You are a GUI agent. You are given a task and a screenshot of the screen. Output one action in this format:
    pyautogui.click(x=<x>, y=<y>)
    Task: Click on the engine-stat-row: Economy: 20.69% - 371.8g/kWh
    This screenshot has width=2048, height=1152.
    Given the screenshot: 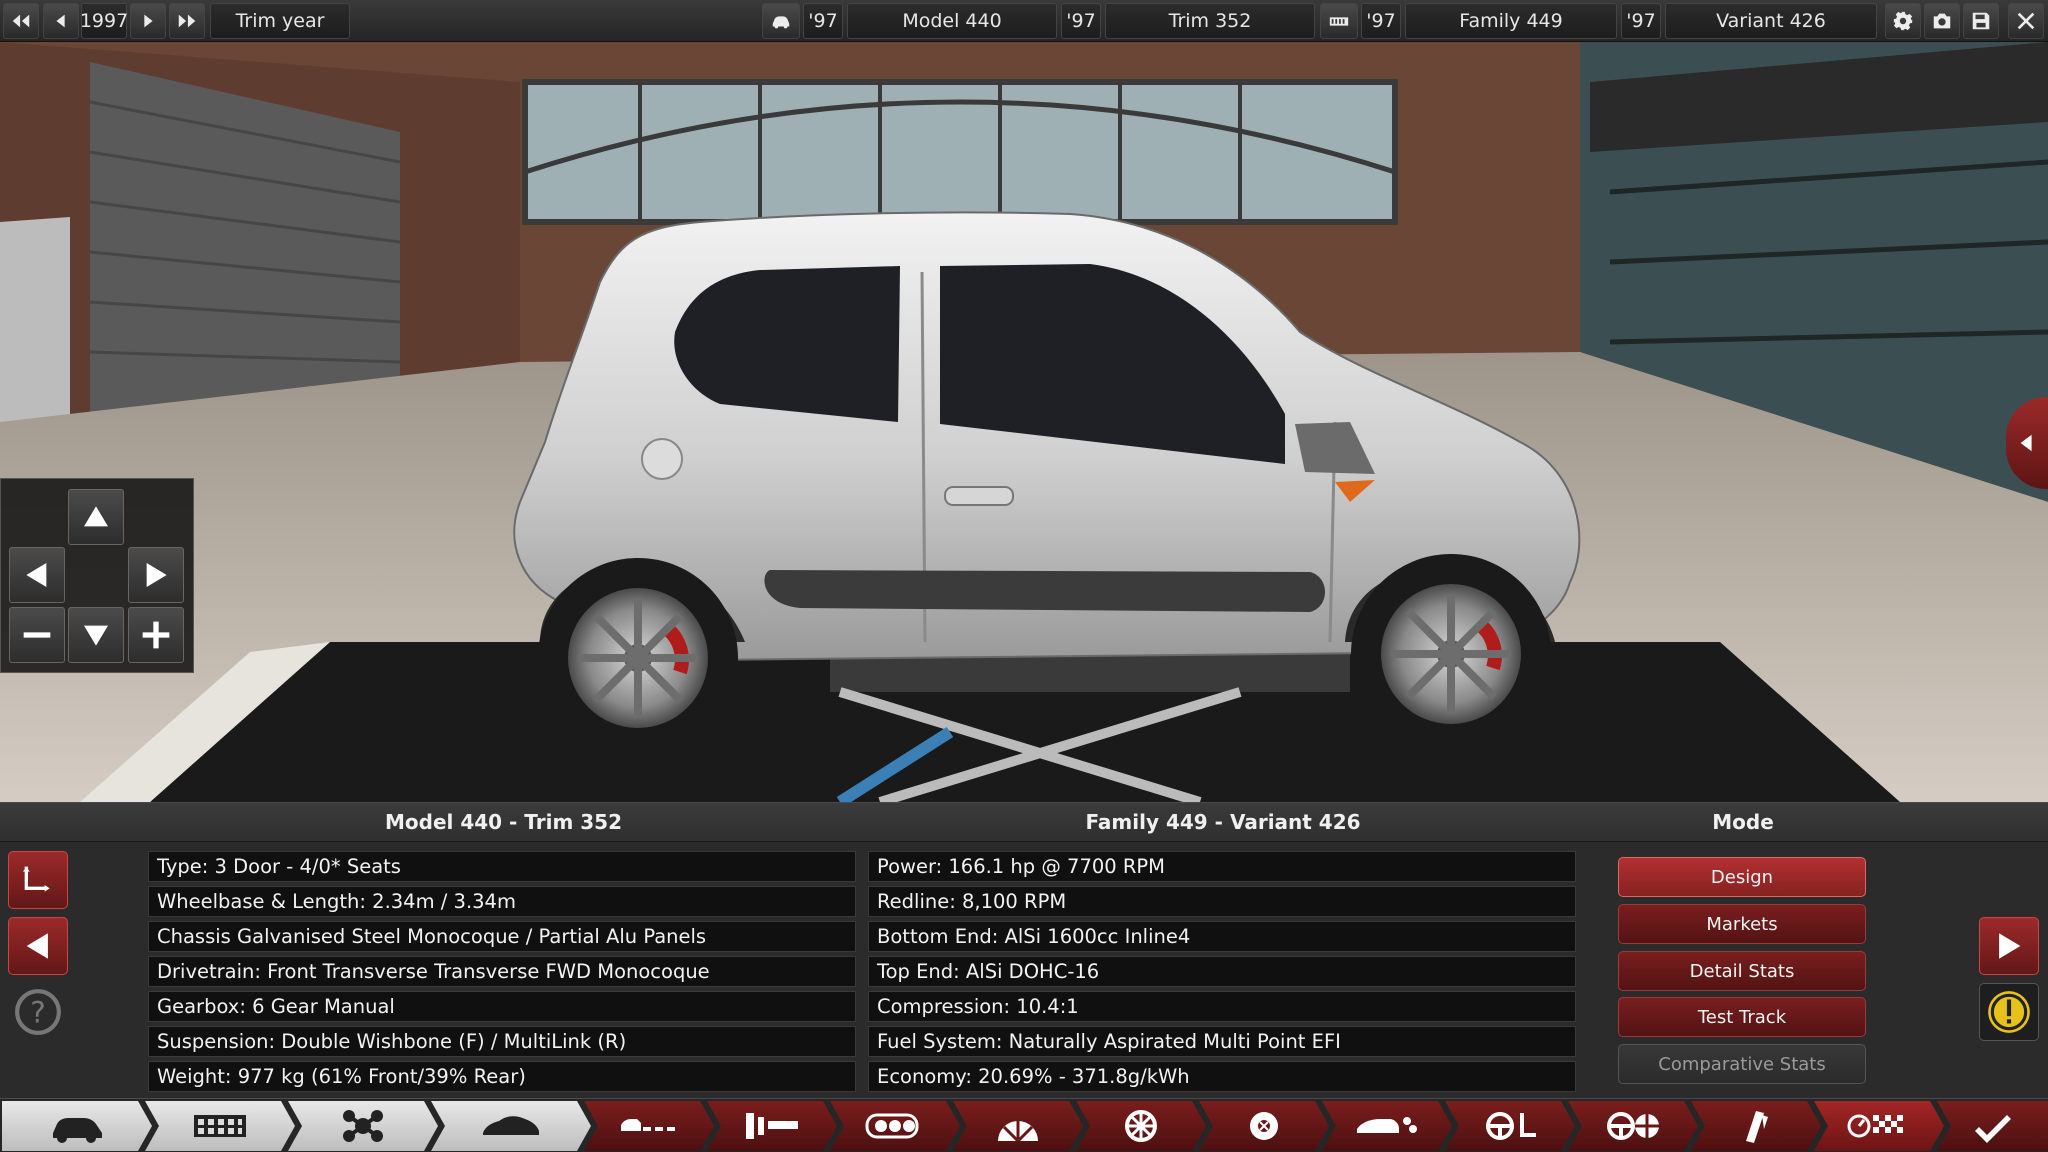 What is the action you would take?
    pyautogui.click(x=1222, y=1076)
    